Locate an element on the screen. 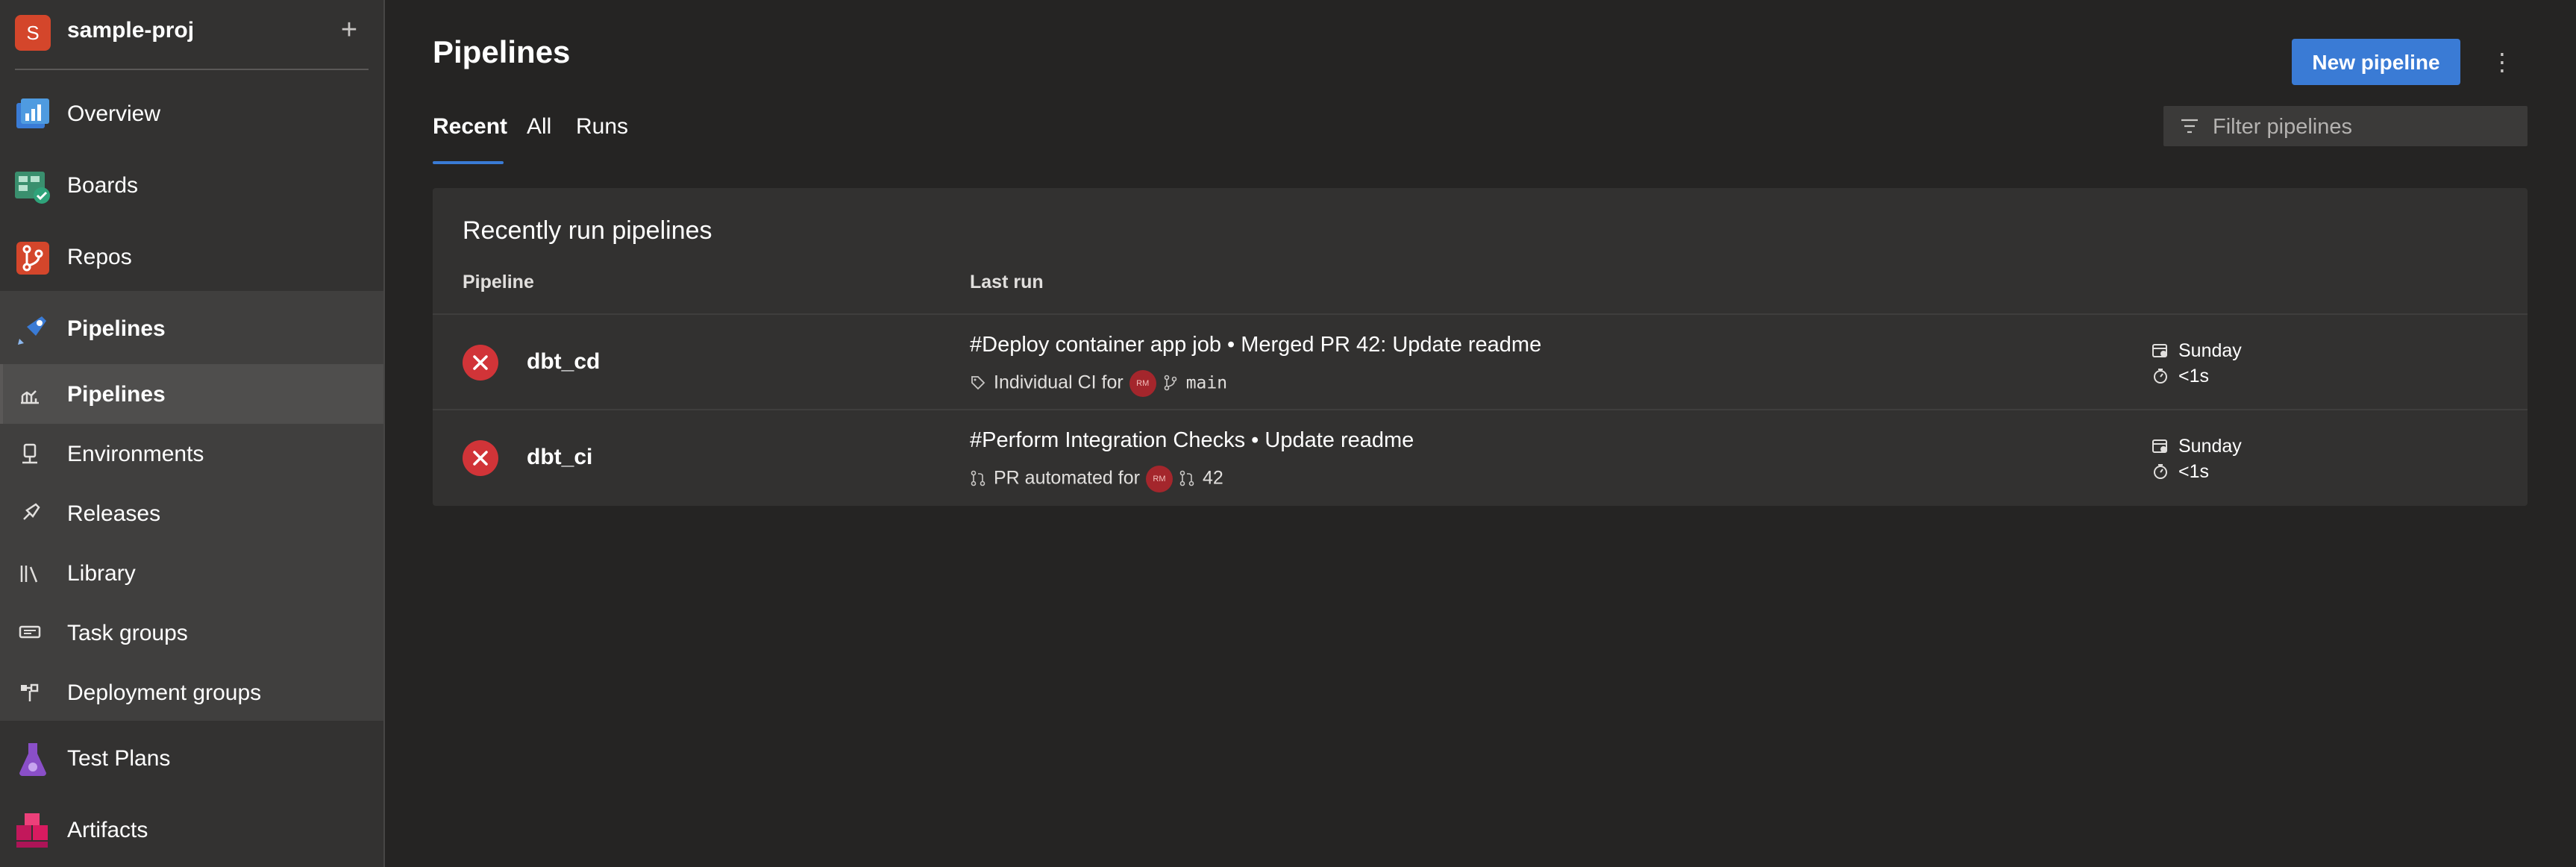  trigger-text: PR automated for is located at coordinates (1067, 478).